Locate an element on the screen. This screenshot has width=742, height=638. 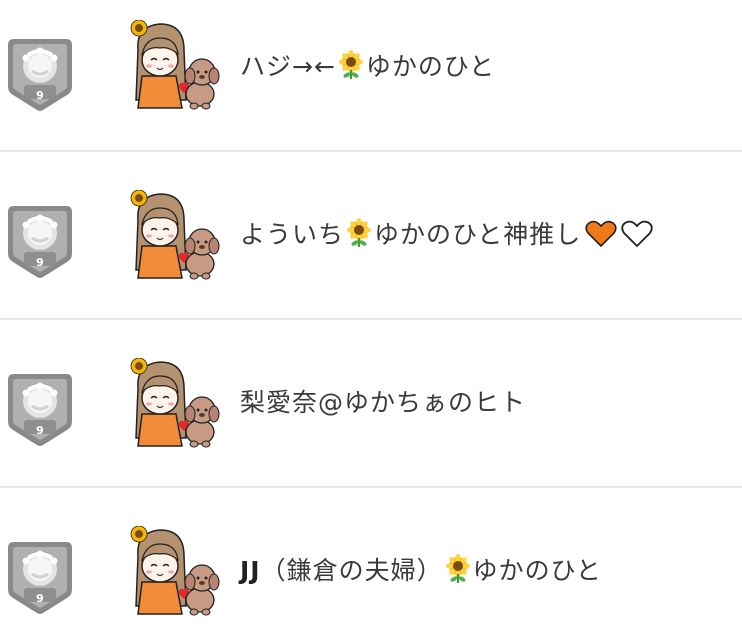
orange-heart-icon is located at coordinates (601, 233).